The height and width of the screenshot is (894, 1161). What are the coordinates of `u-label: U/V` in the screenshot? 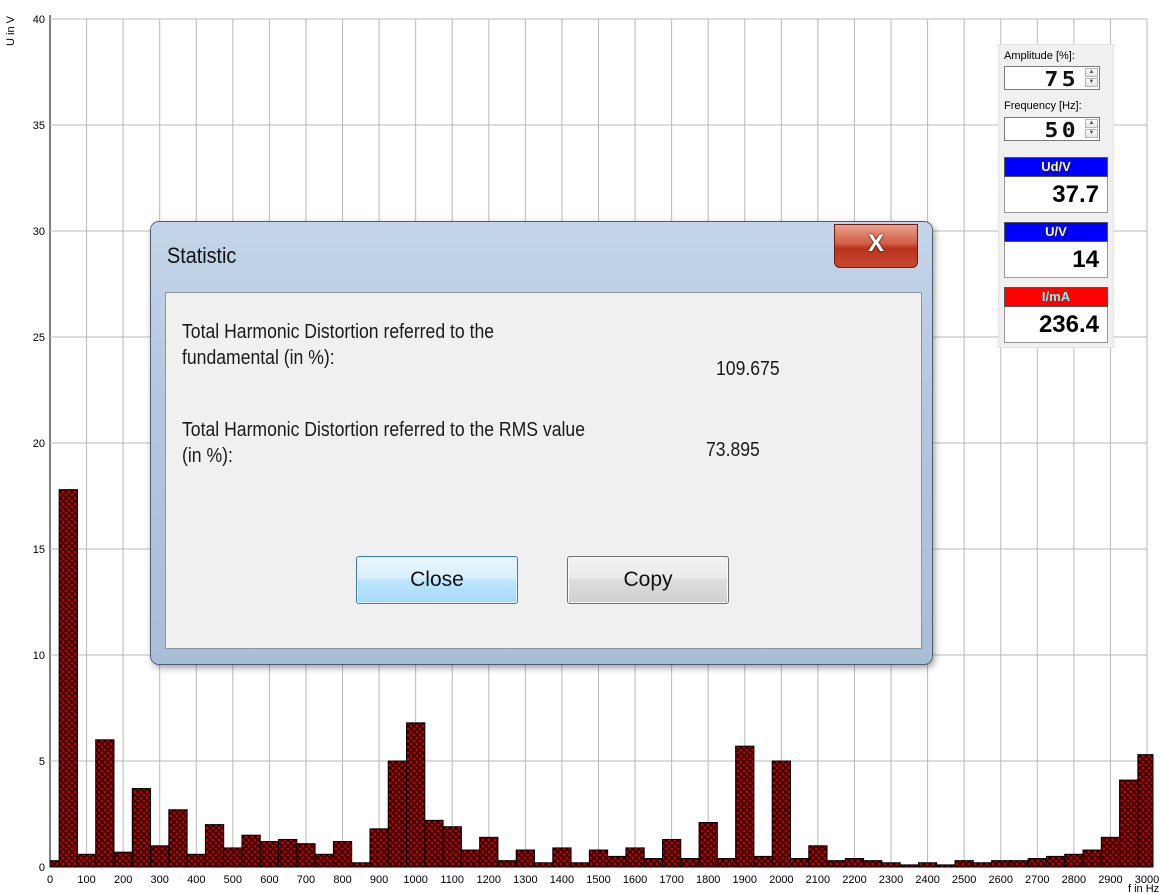 It's located at (1056, 232).